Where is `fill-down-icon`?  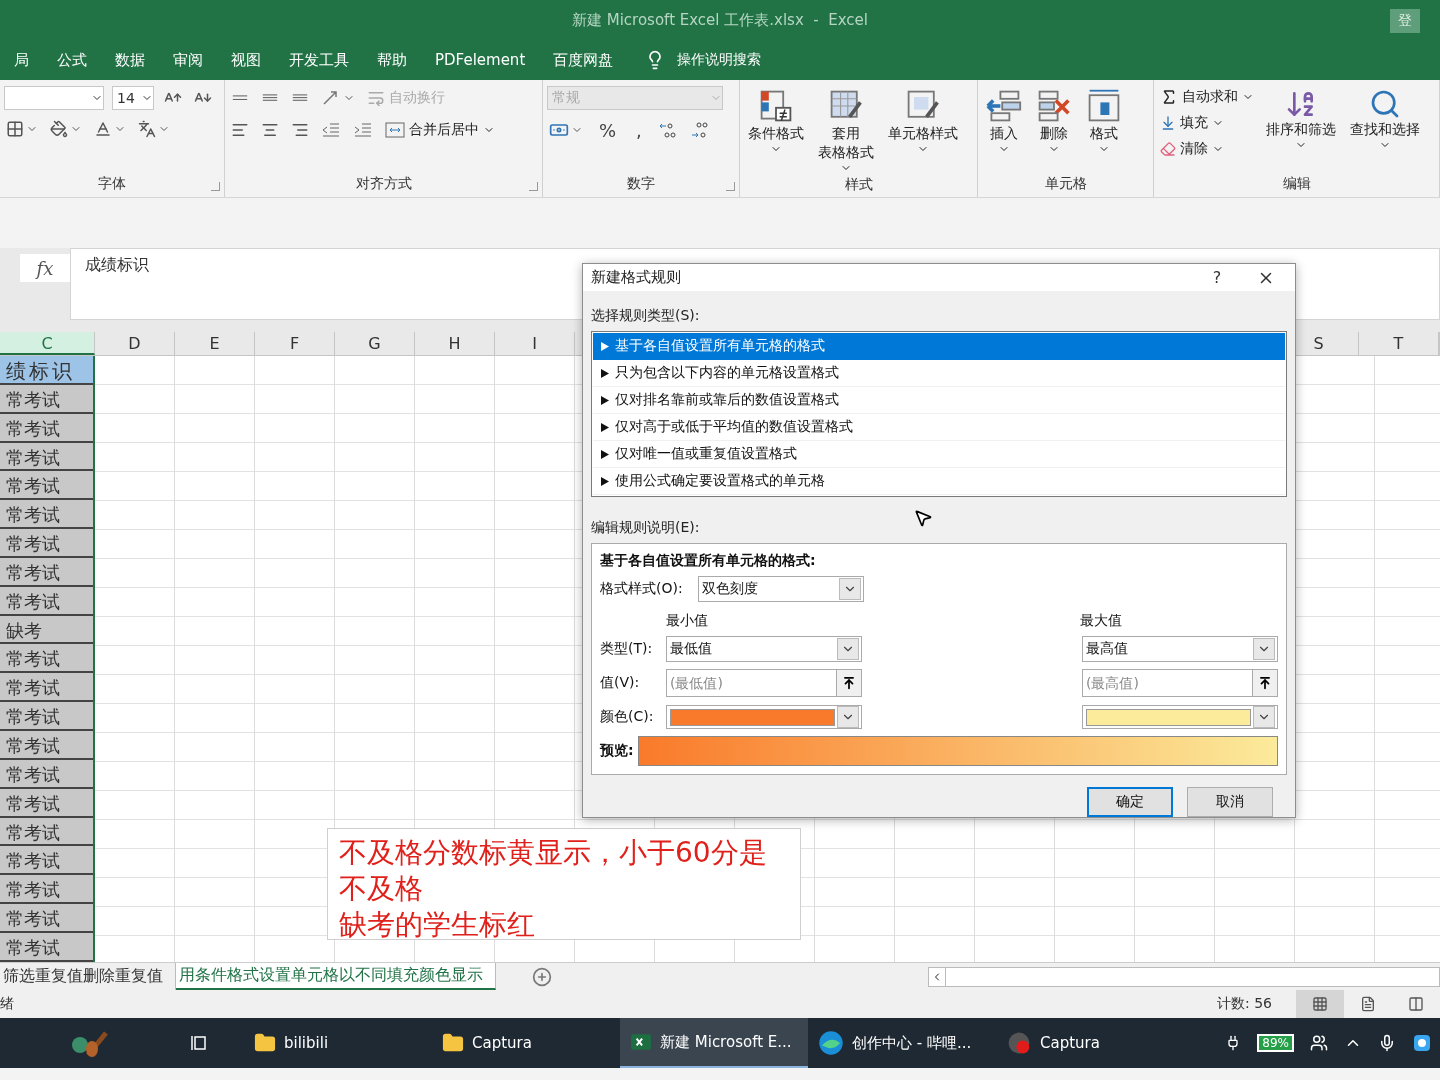 fill-down-icon is located at coordinates (1168, 123).